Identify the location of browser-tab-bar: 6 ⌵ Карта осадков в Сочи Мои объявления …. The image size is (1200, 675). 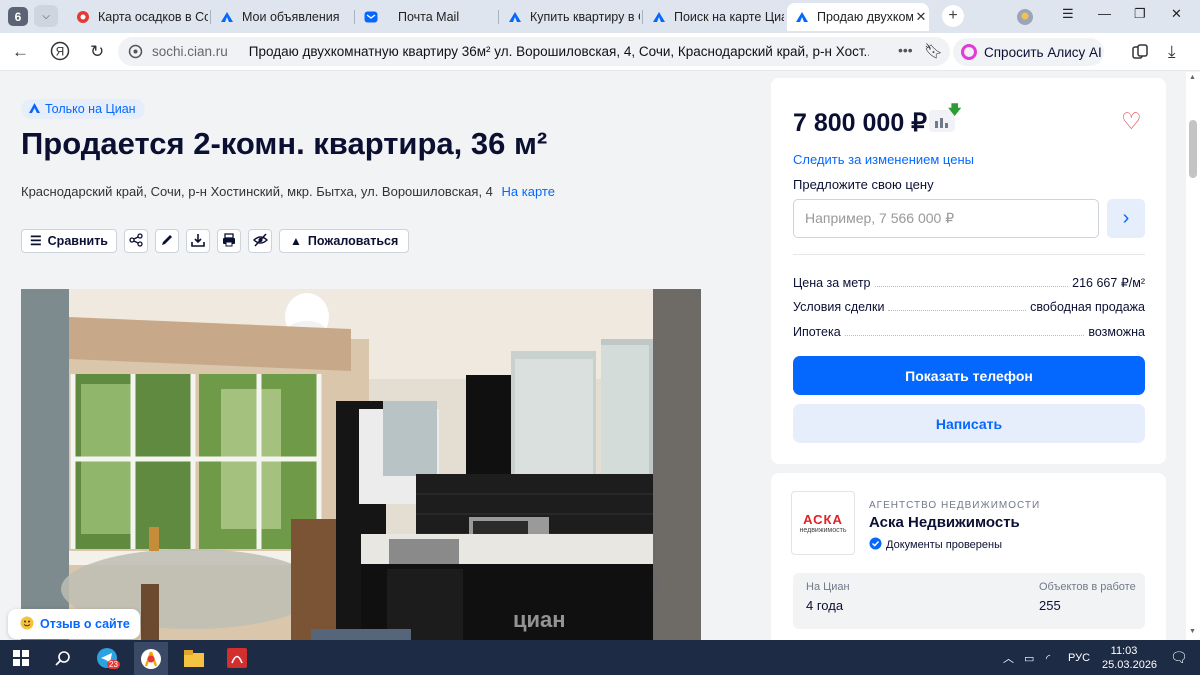
(600, 16).